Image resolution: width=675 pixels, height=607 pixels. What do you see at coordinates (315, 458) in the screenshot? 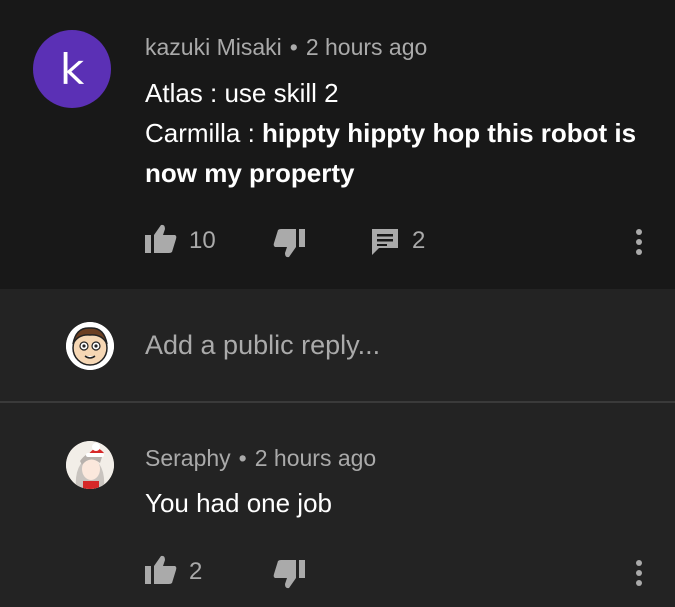
I see `reply-time: 2 hours ago` at bounding box center [315, 458].